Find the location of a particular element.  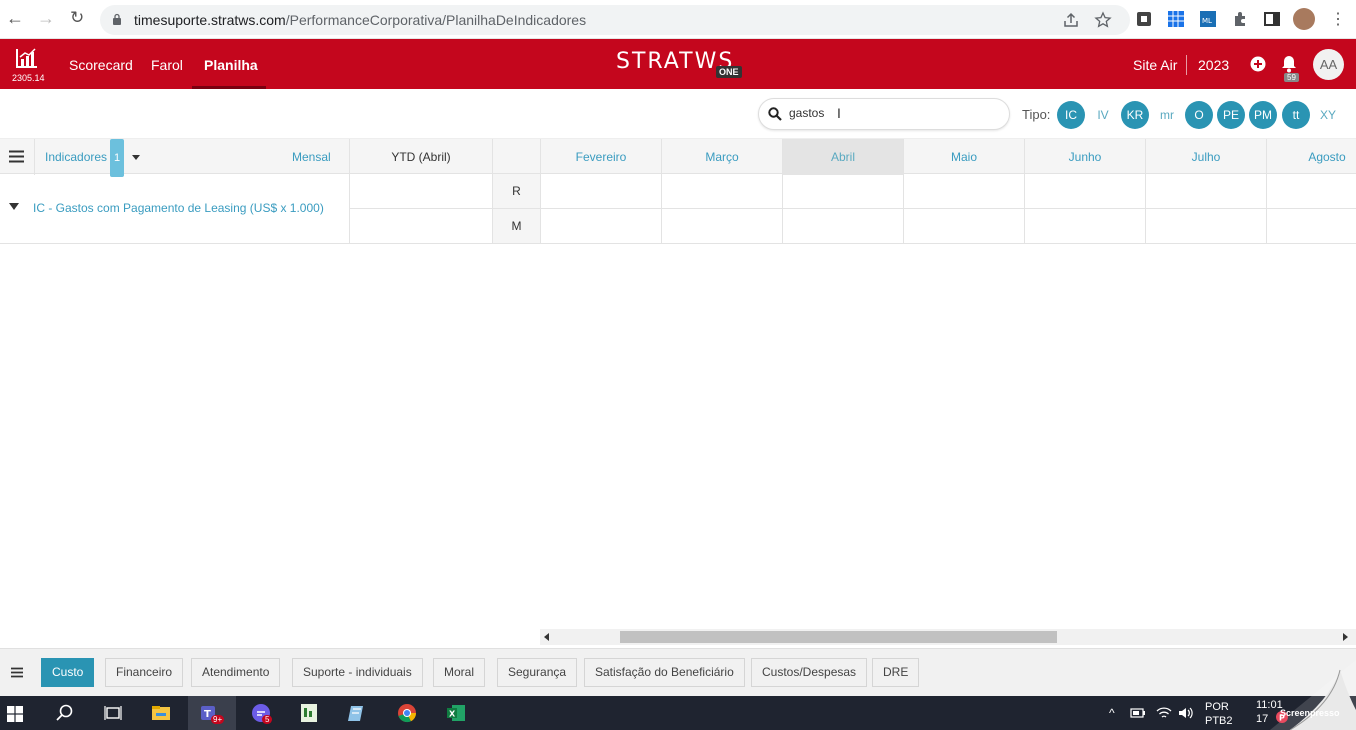

search-icon is located at coordinates (775, 114).